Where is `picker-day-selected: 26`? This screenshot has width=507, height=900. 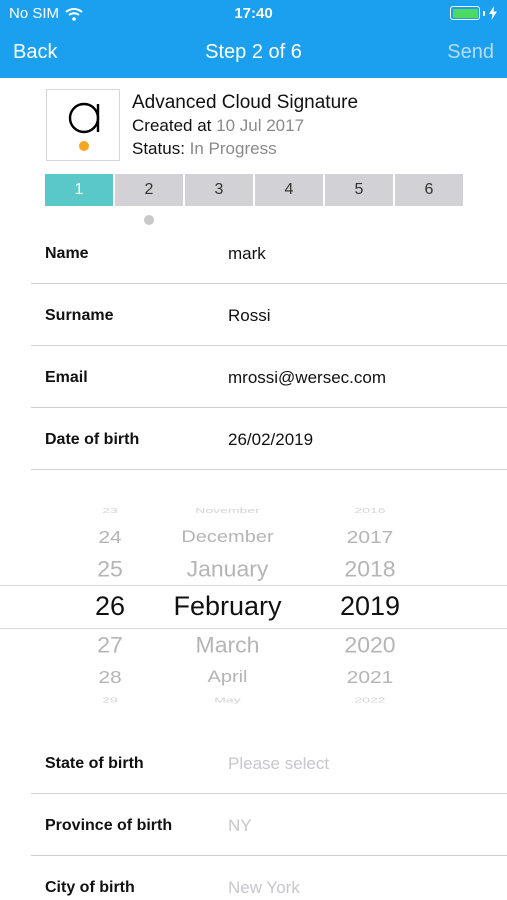 picker-day-selected: 26 is located at coordinates (110, 606).